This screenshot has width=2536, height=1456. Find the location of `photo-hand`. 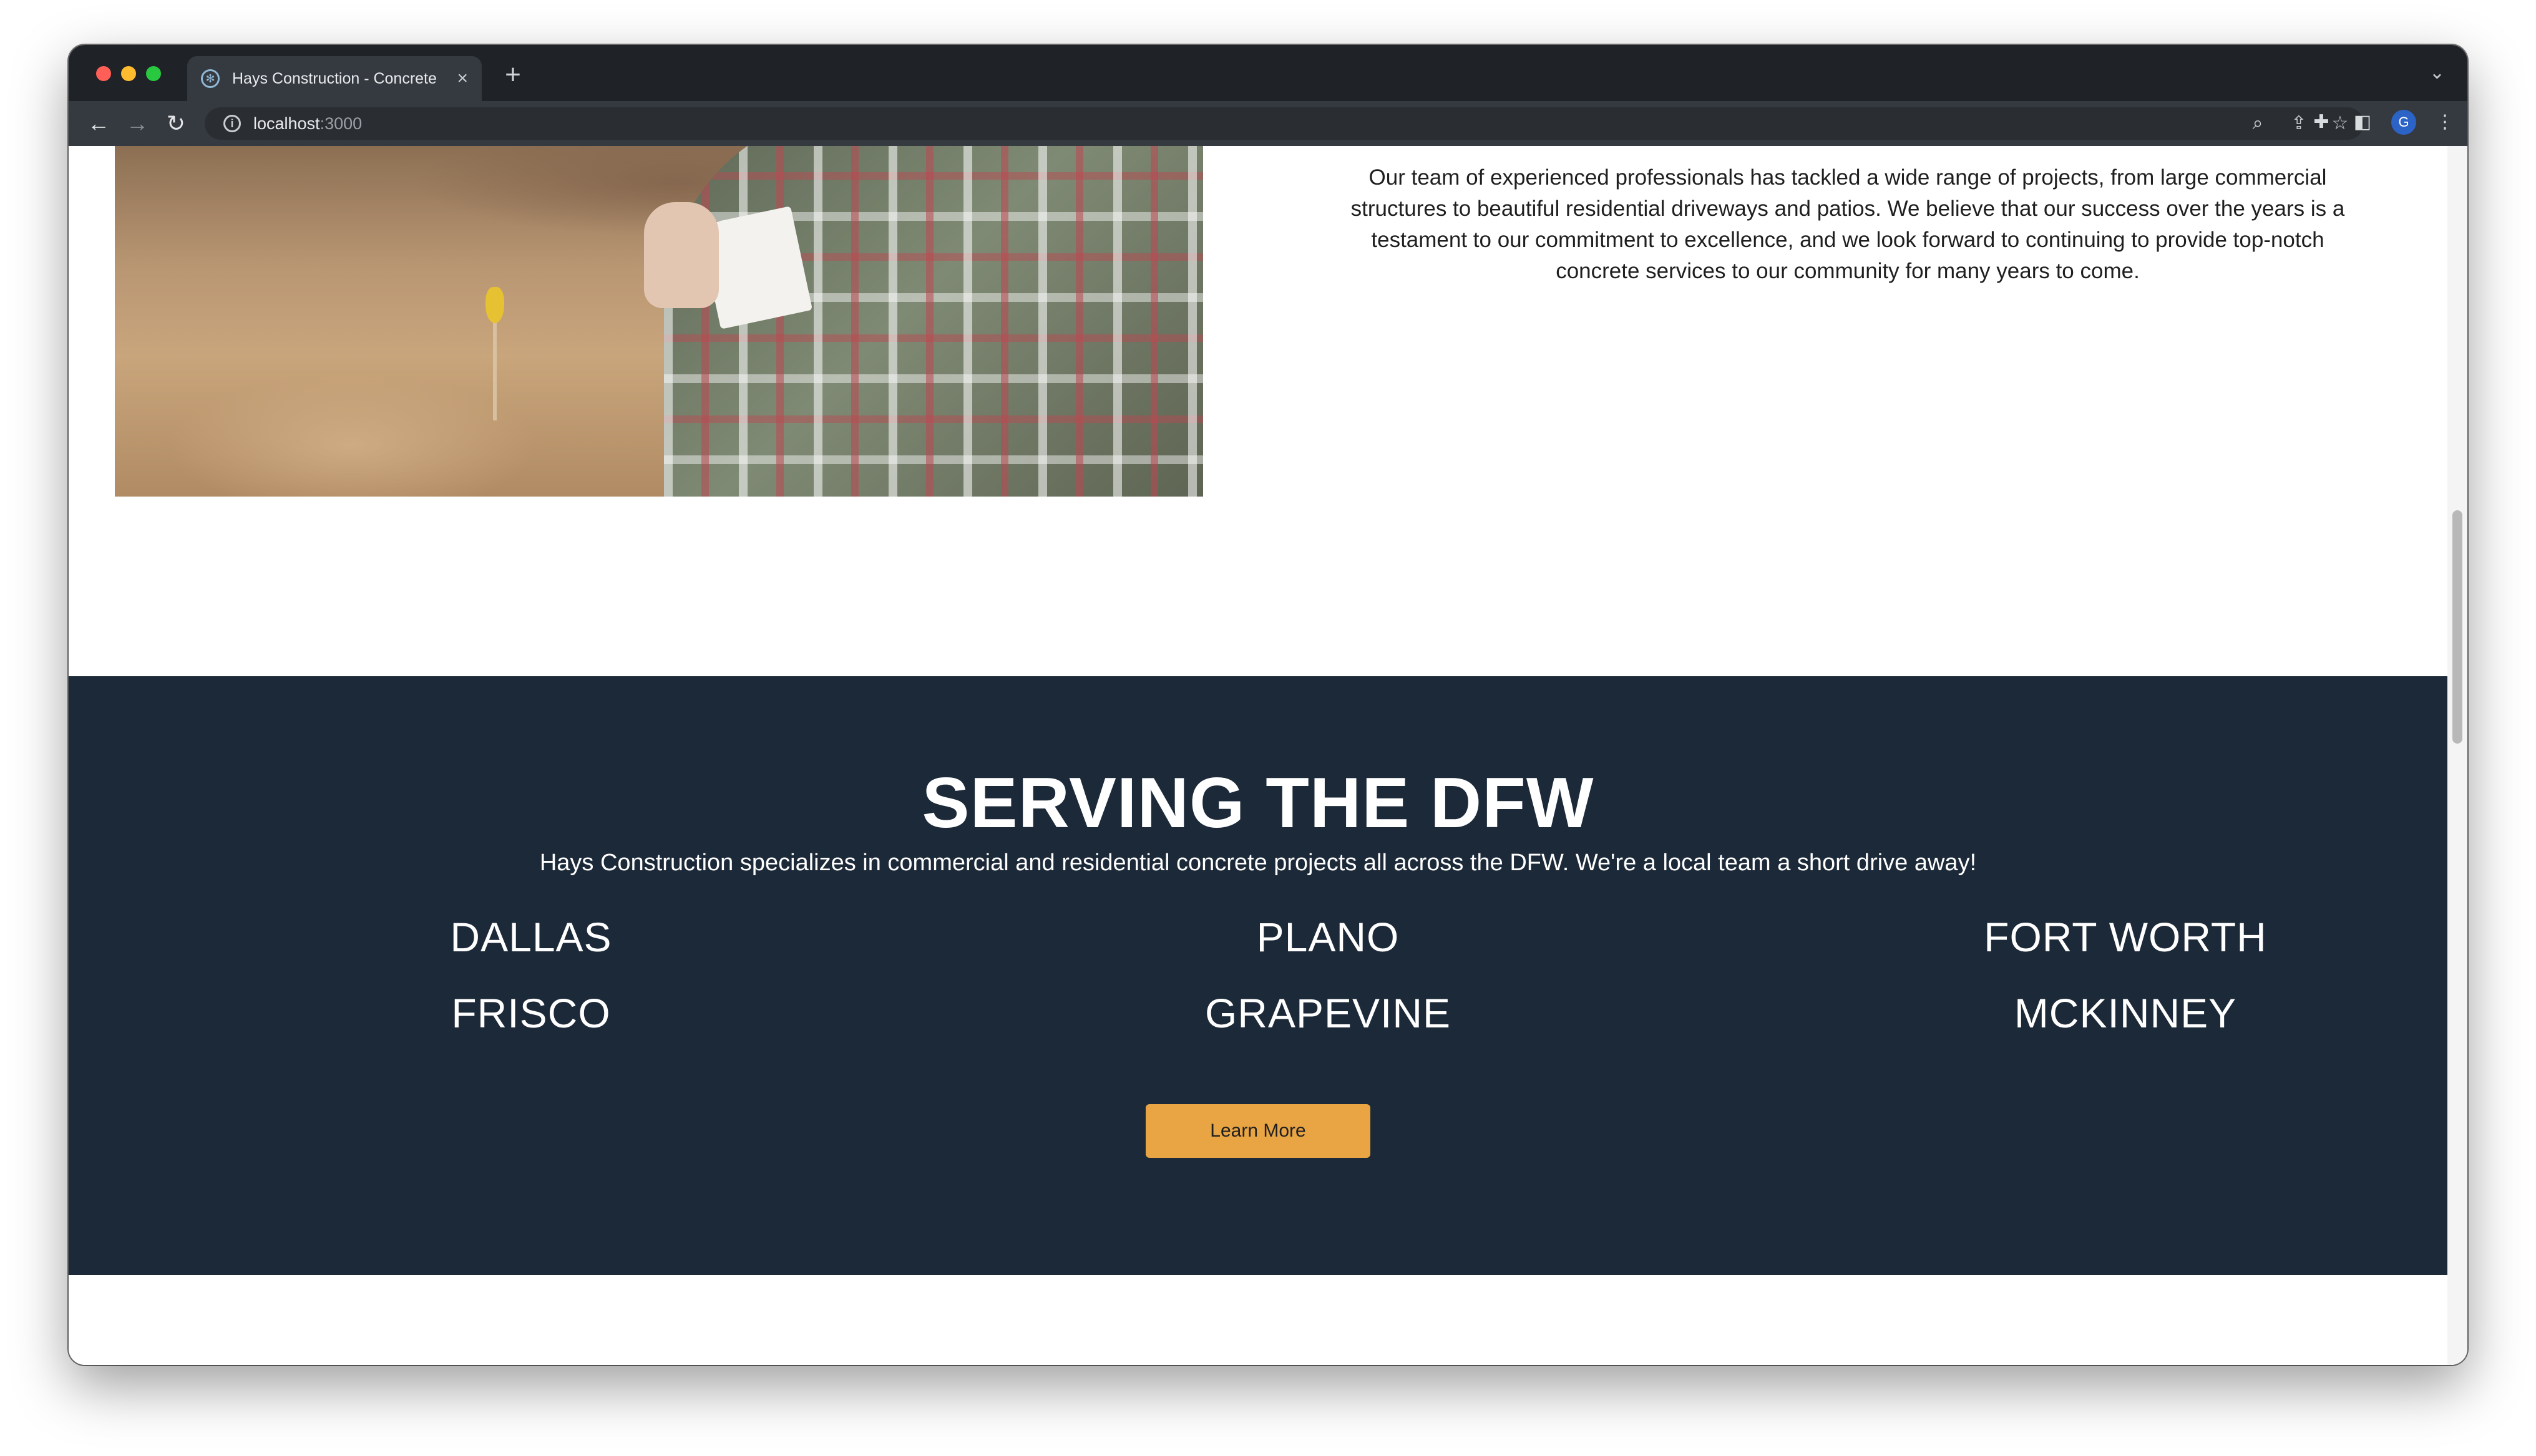

photo-hand is located at coordinates (681, 255).